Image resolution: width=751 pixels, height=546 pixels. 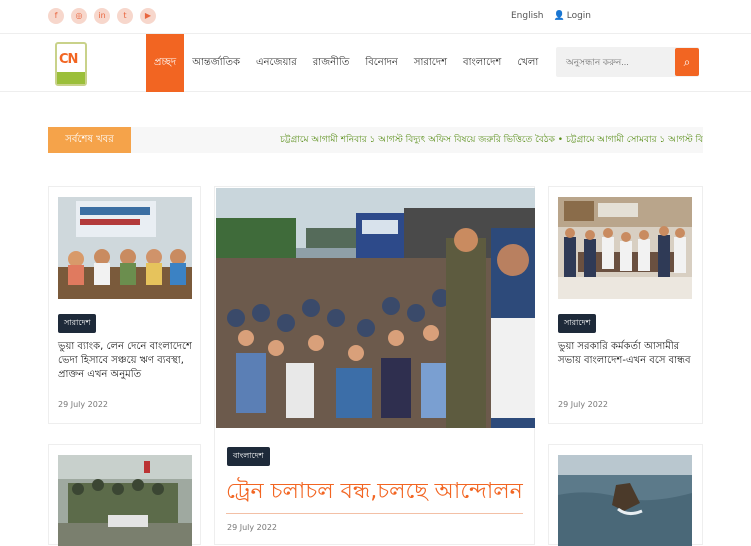 I want to click on login-link: 👤 Login, so click(x=573, y=16).